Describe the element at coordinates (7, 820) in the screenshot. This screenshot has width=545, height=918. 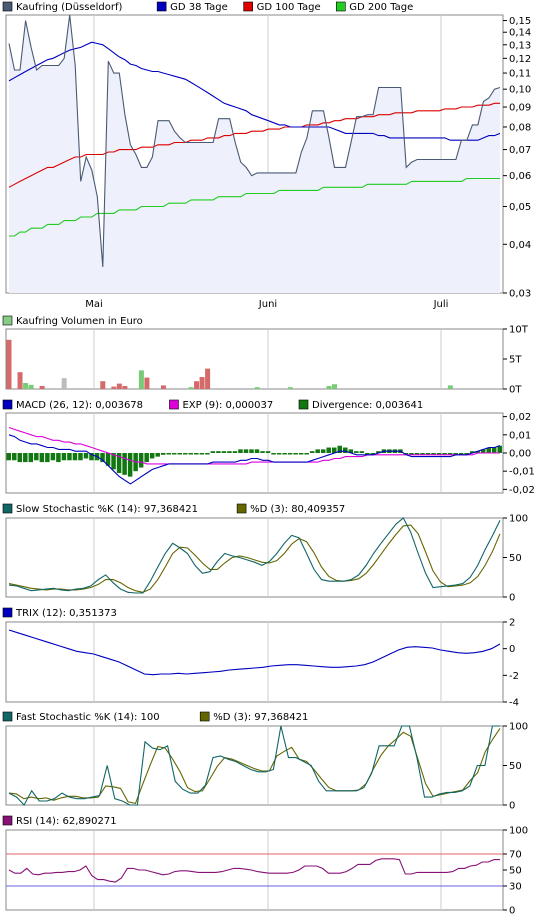
I see `rsi-legend-swatch` at that location.